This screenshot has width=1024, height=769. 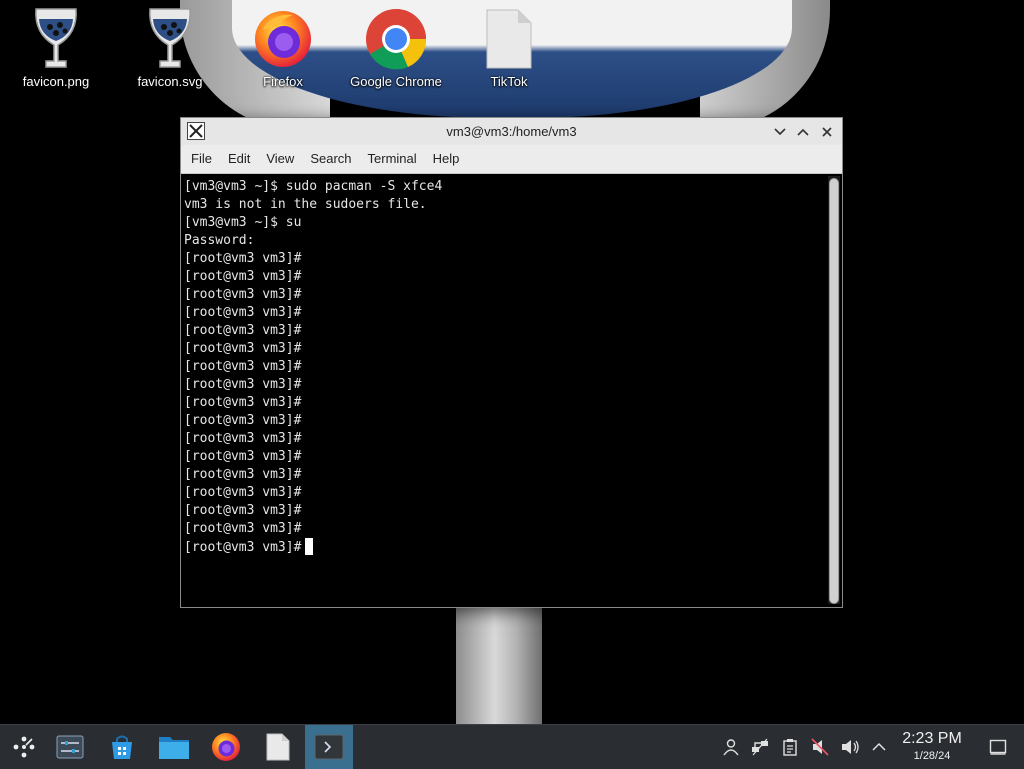 I want to click on terminal-line: vm3 is not in the sudoers file., so click(x=504, y=205).